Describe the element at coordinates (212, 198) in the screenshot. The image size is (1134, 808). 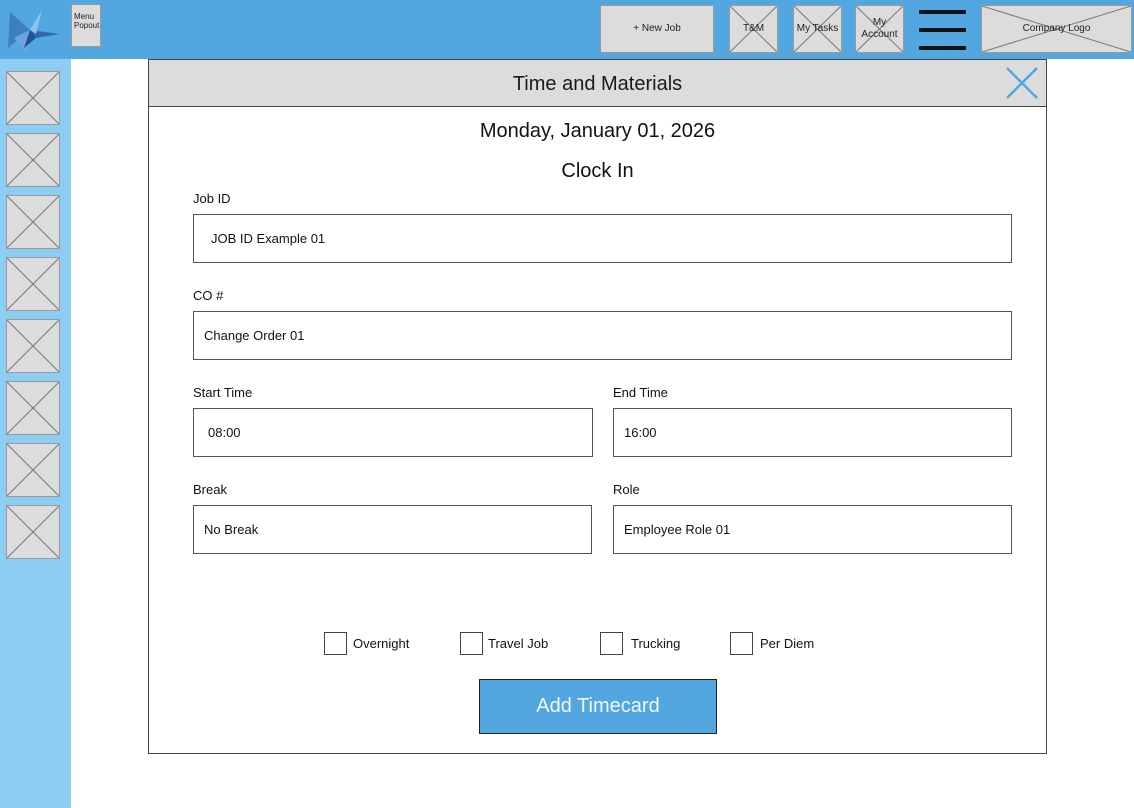
I see `job-id-label: Job ID` at that location.